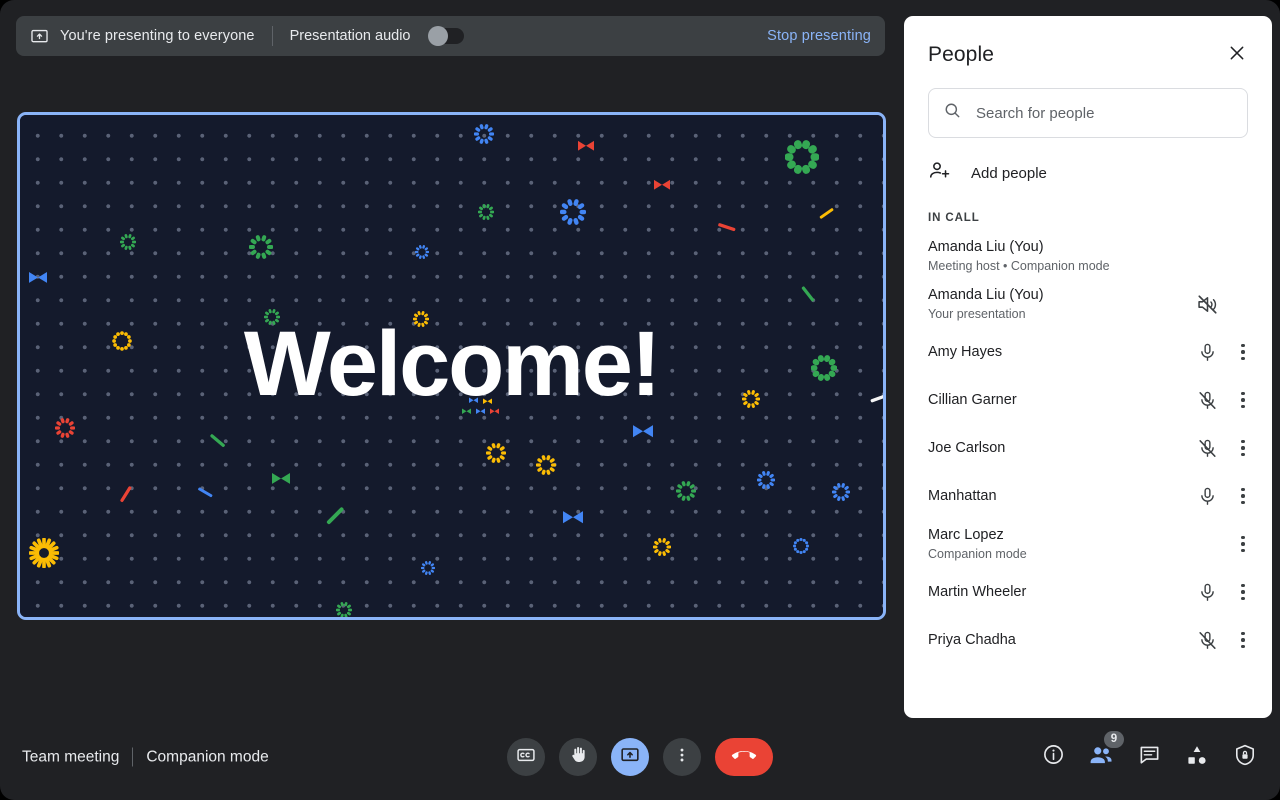 The width and height of the screenshot is (1280, 800). I want to click on toggle-knob, so click(437, 36).